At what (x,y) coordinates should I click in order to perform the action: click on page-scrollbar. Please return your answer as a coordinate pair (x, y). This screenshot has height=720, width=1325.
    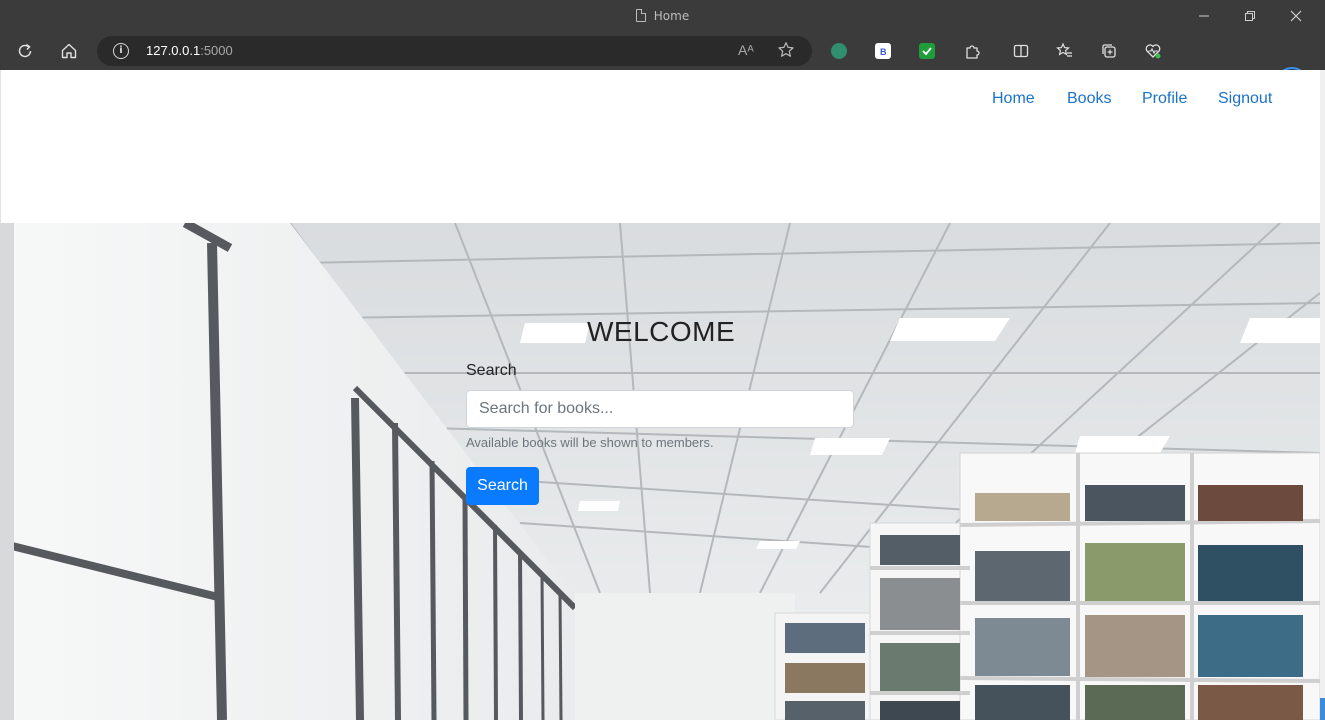
    Looking at the image, I should click on (1322, 395).